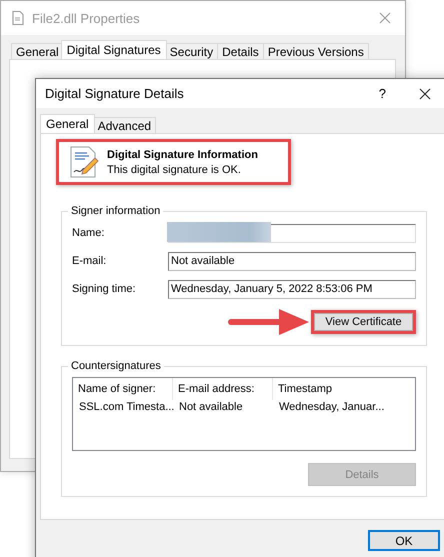 This screenshot has height=557, width=444. I want to click on column-header: Name of signer:, so click(123, 389).